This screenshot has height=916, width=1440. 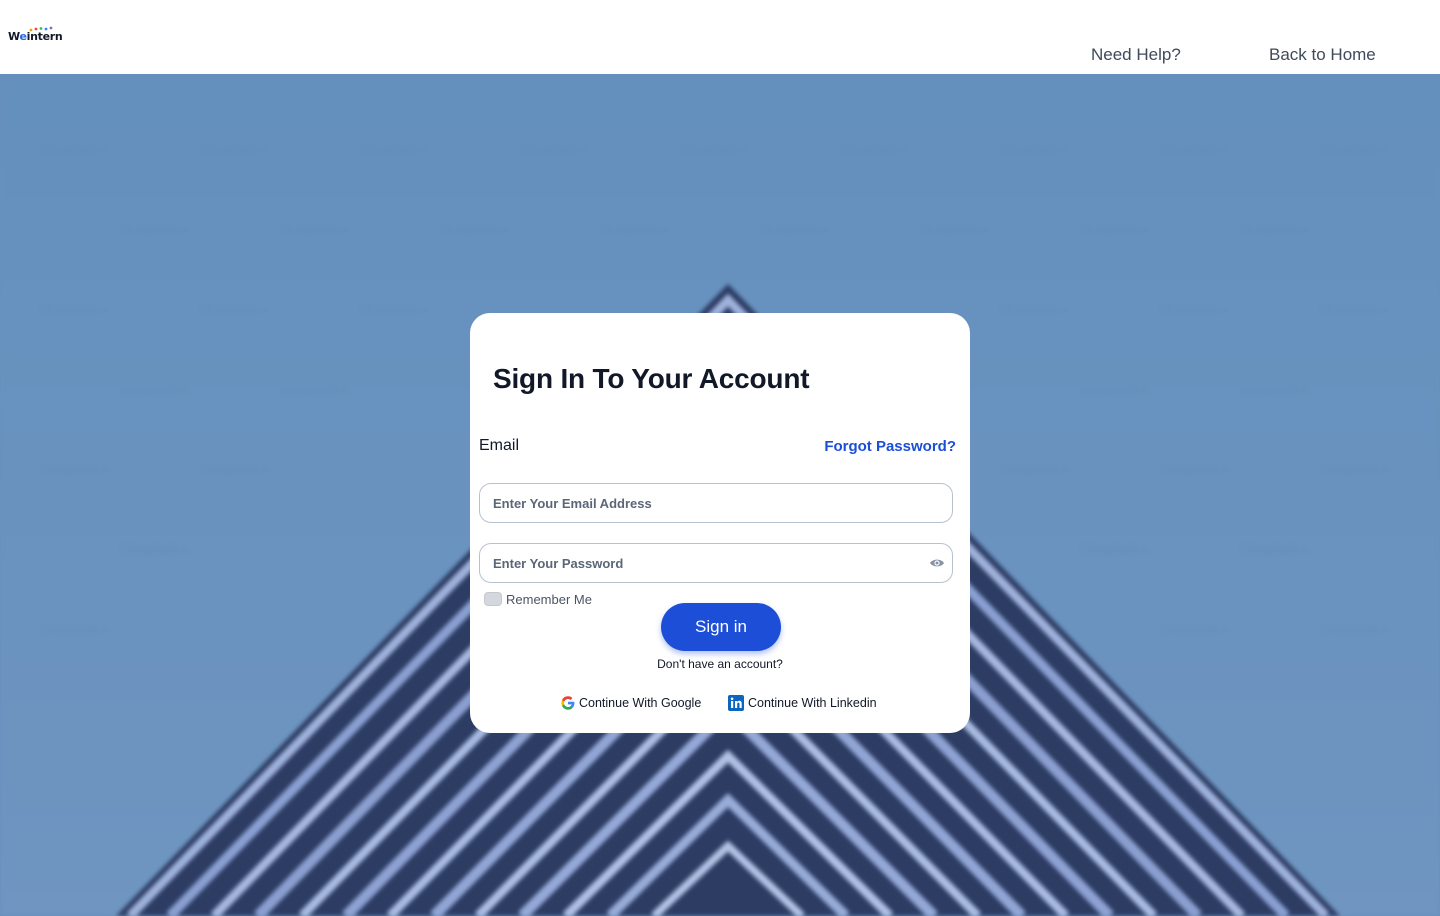 What do you see at coordinates (493, 599) in the screenshot?
I see `remember-me-checkbox` at bounding box center [493, 599].